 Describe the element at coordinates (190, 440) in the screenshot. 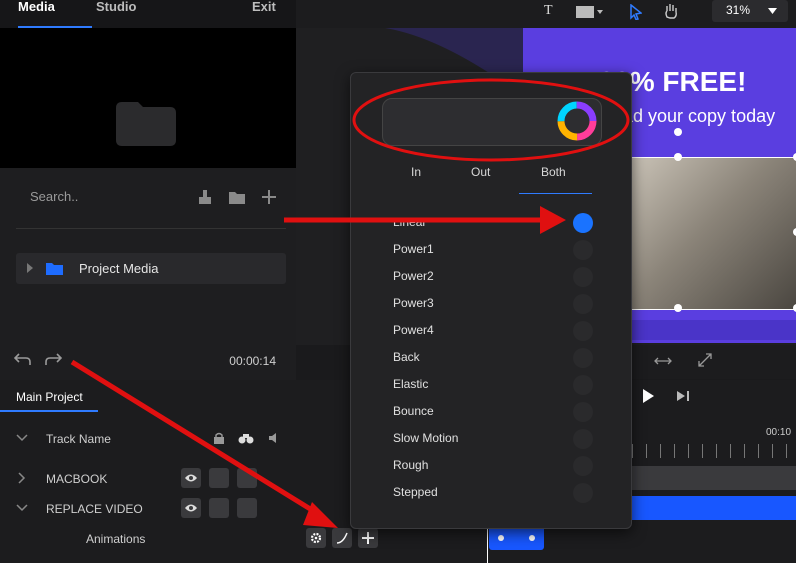

I see `track-header-row: Track Name` at that location.